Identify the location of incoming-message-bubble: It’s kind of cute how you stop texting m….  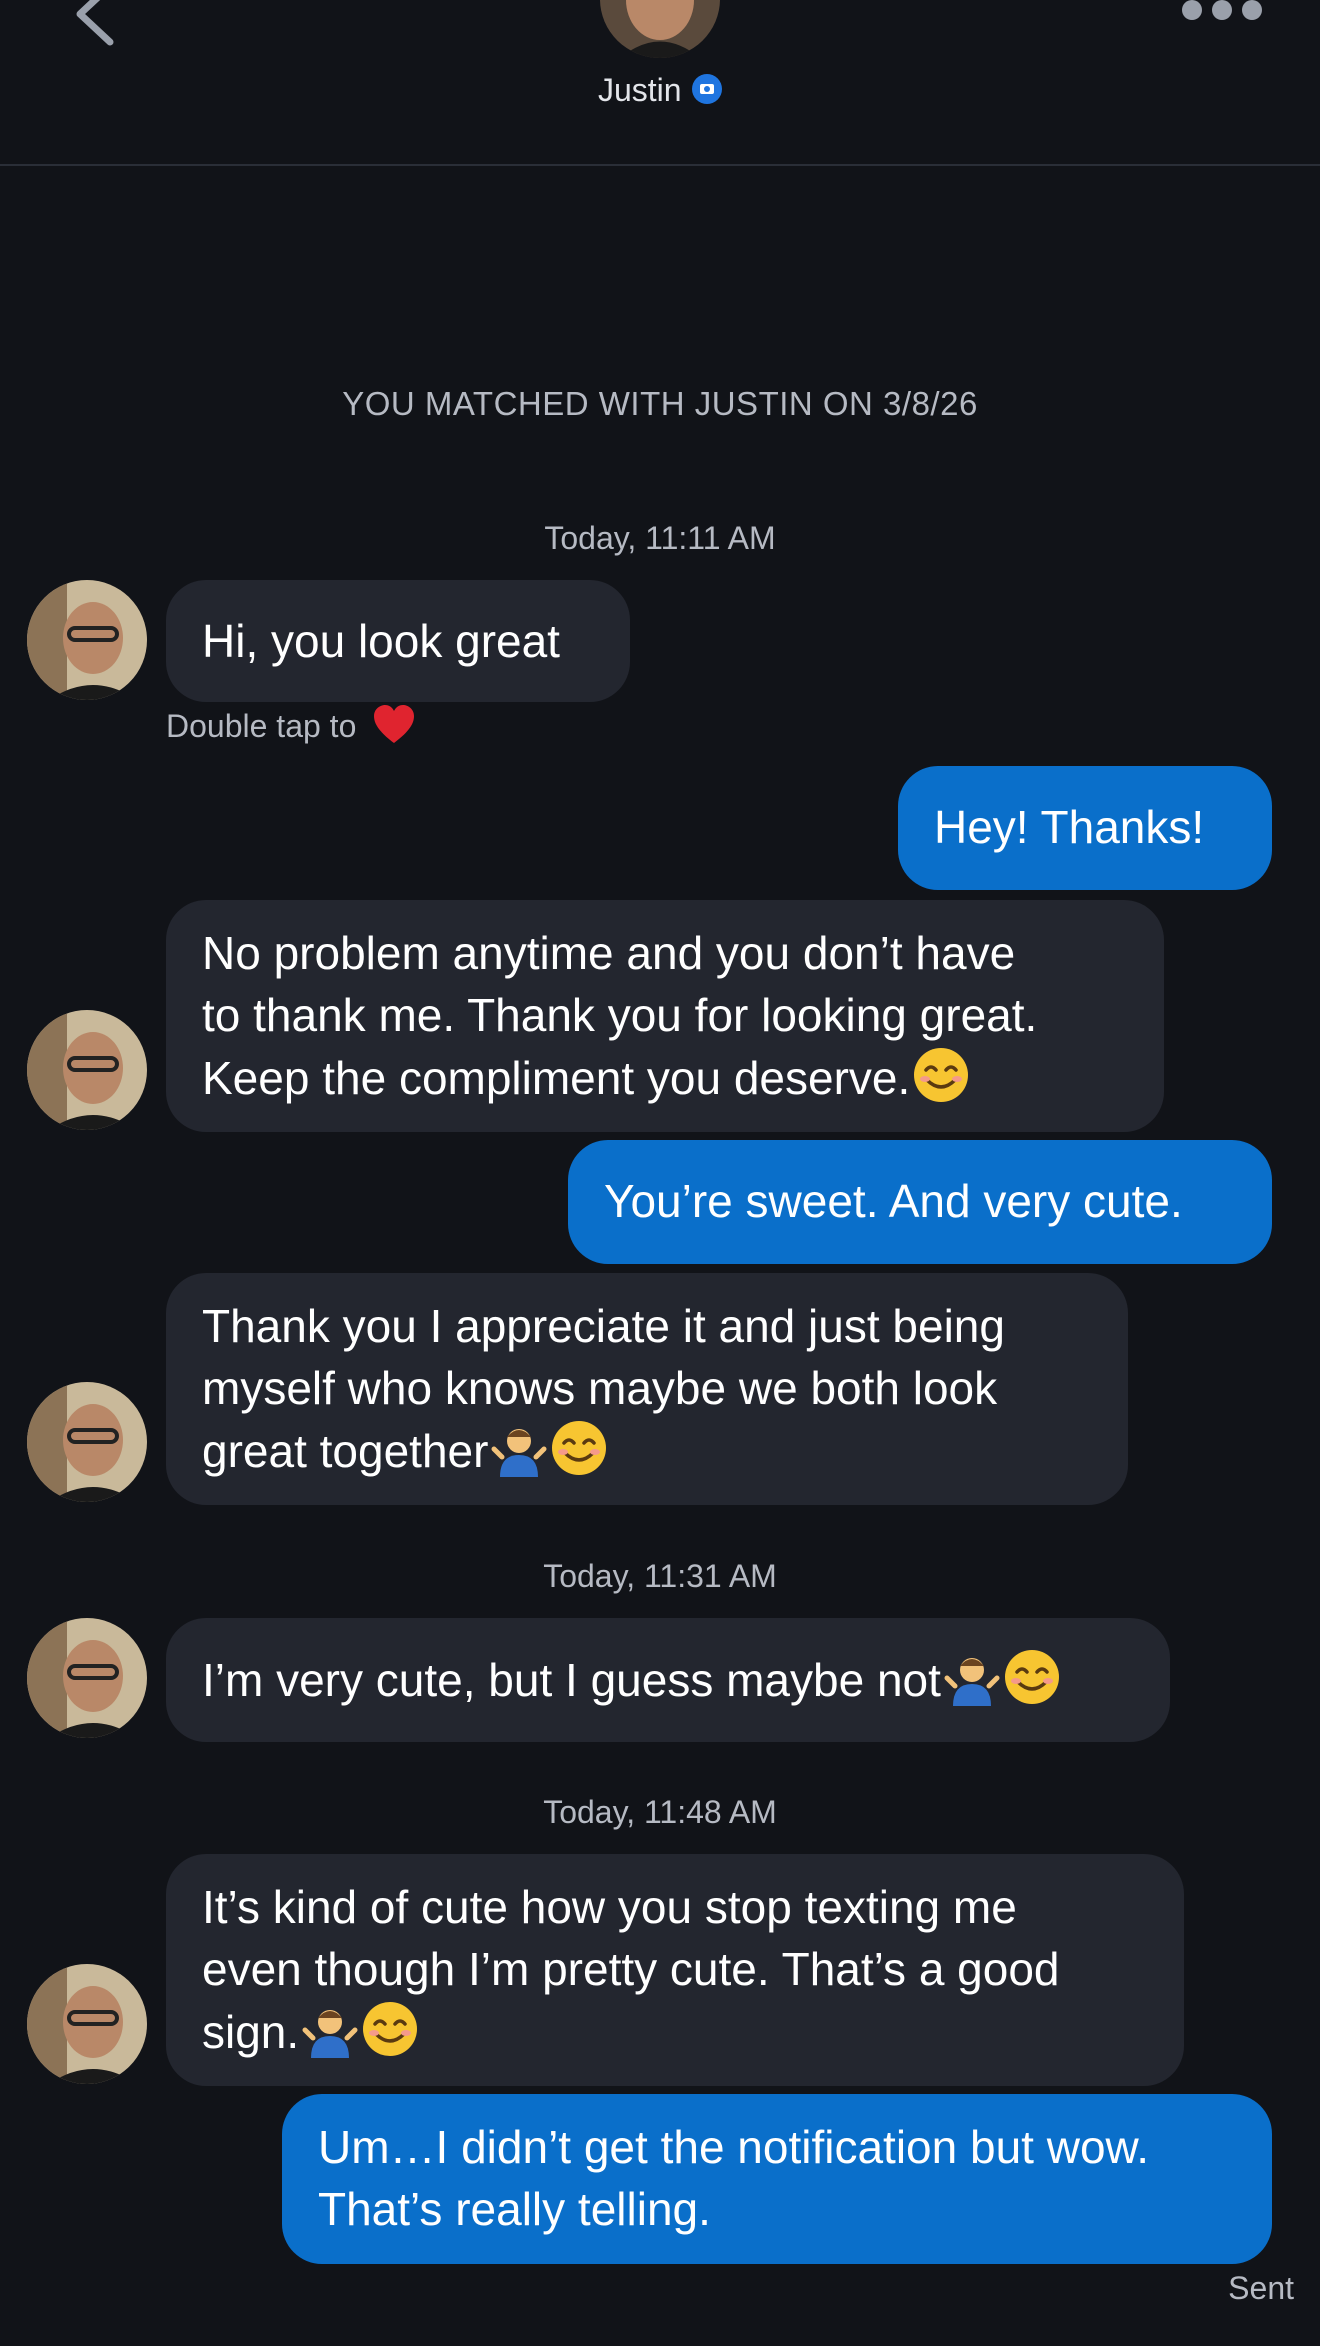
(675, 1970).